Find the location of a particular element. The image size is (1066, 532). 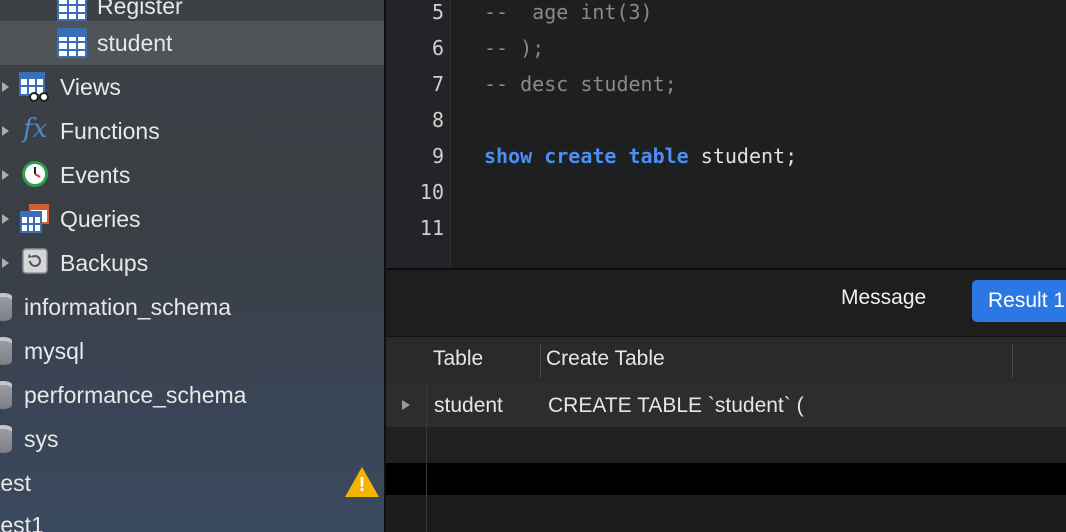

line-number: 8 is located at coordinates (437, 120).